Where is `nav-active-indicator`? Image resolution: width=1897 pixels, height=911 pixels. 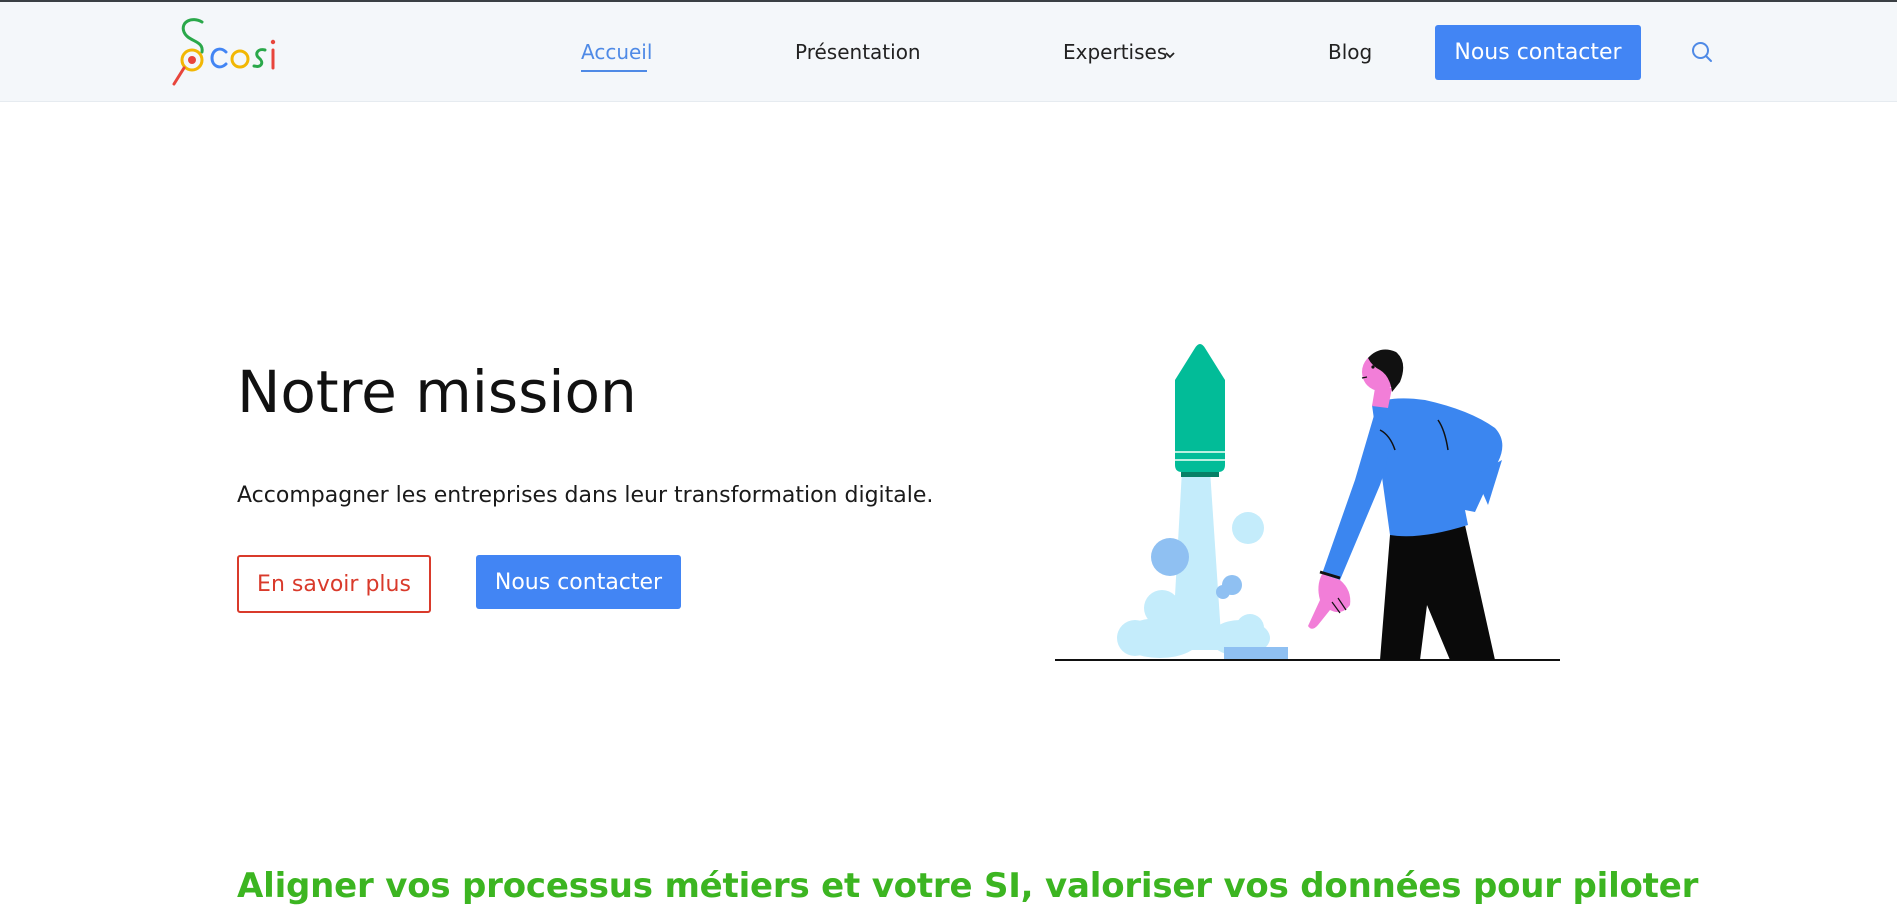
nav-active-indicator is located at coordinates (614, 71).